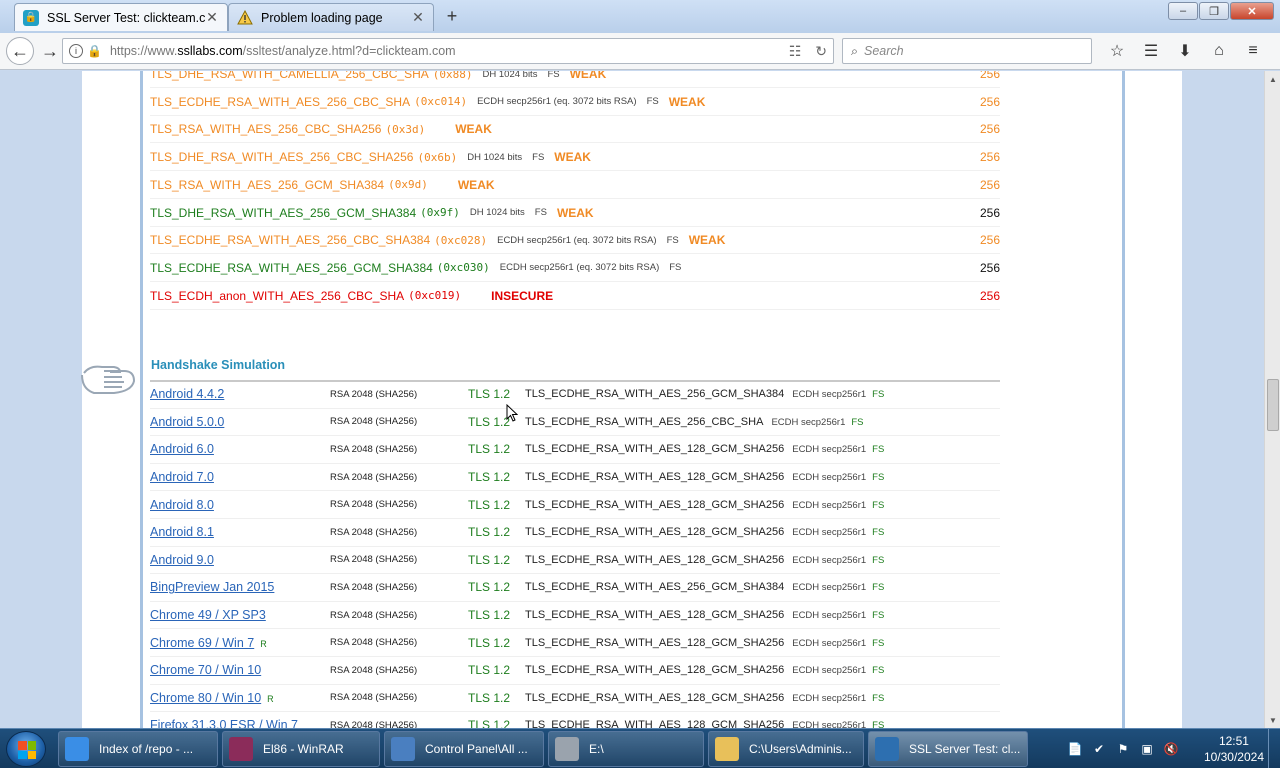  What do you see at coordinates (211, 615) in the screenshot?
I see `client-link: Chrome 49 / XP SP3` at bounding box center [211, 615].